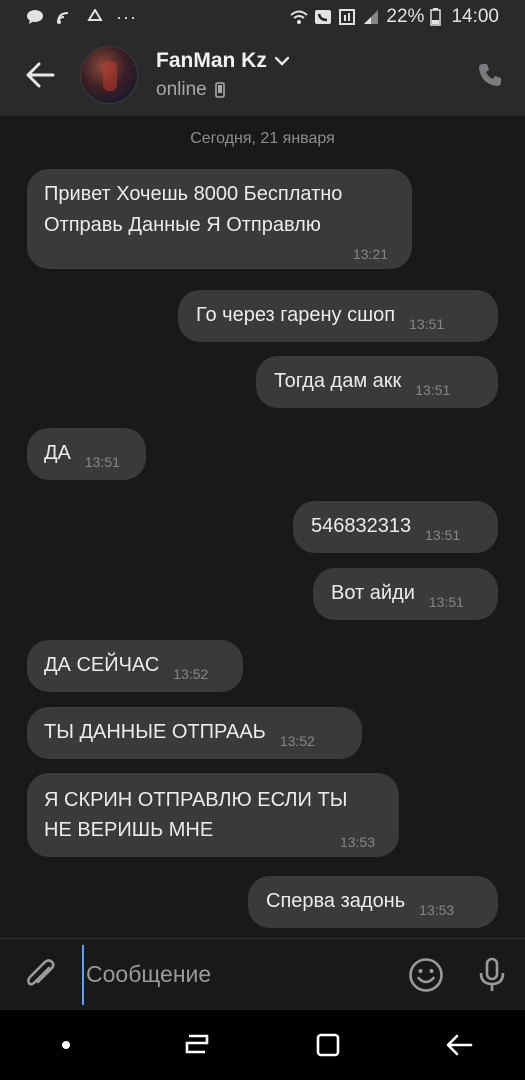 Image resolution: width=525 pixels, height=1080 pixels. I want to click on message-incoming: ДА СЕЙЧАС 13:52, so click(135, 666).